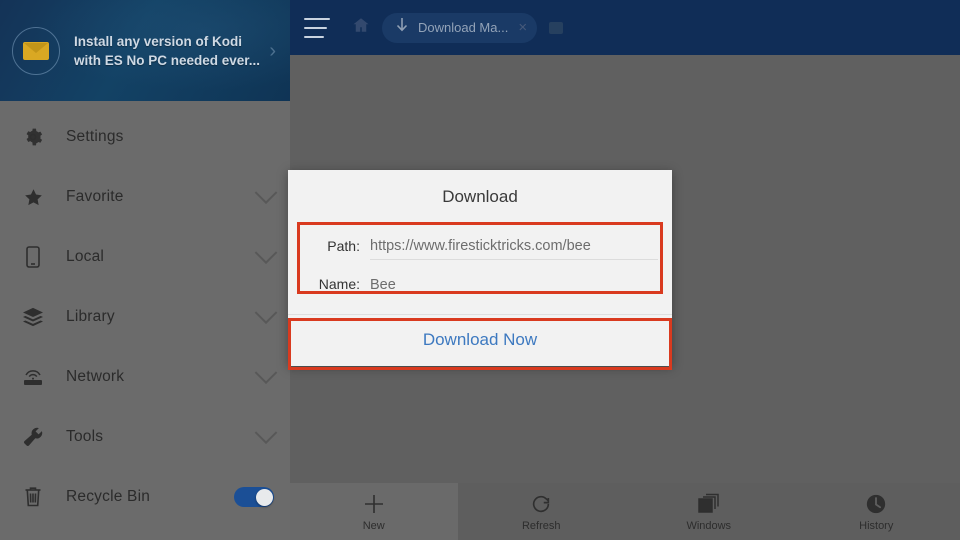  Describe the element at coordinates (374, 504) in the screenshot. I see `plus-icon` at that location.